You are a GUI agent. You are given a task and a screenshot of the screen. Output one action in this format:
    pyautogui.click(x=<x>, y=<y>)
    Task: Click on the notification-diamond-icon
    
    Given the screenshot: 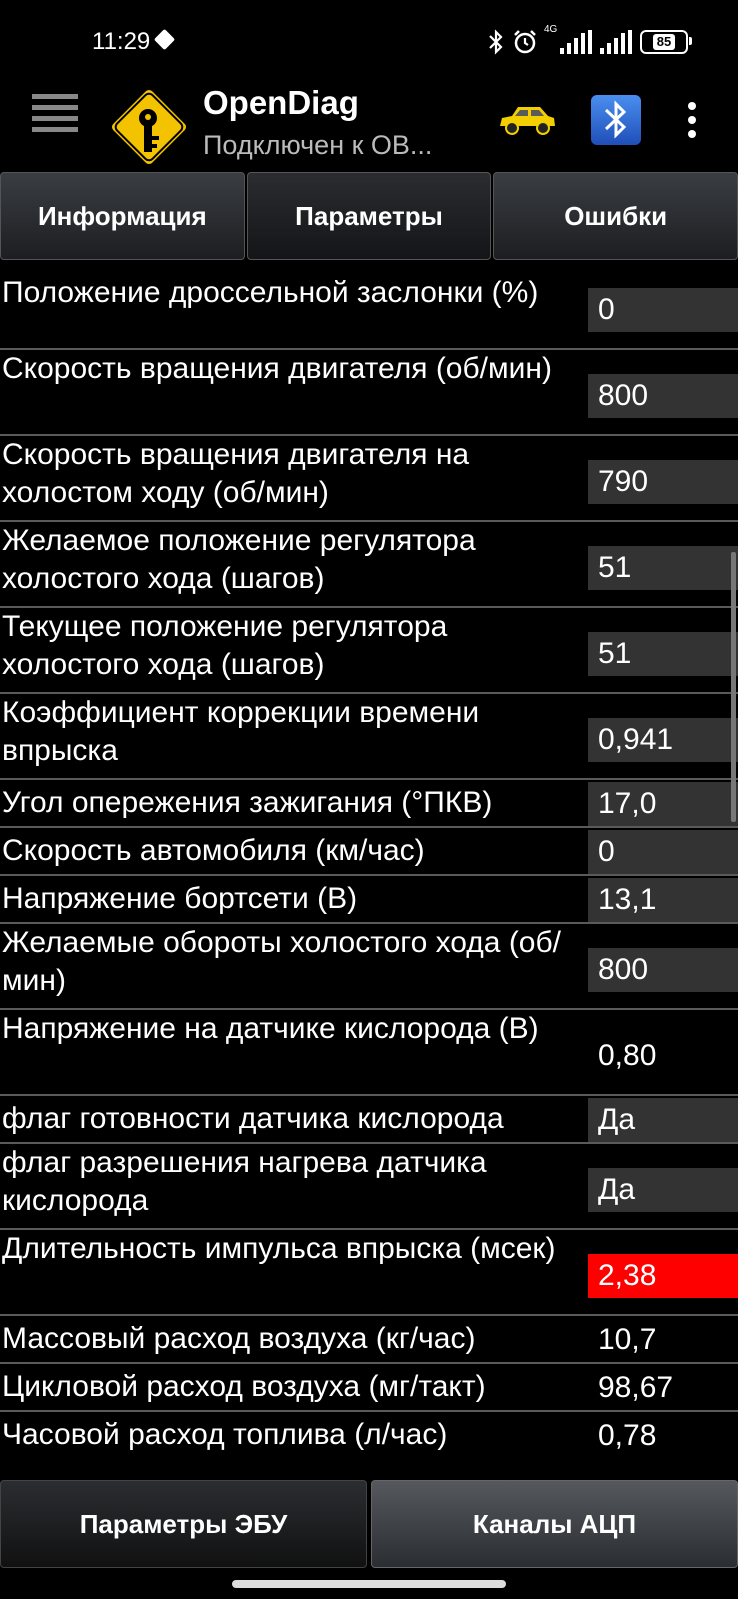 What is the action you would take?
    pyautogui.click(x=164, y=39)
    